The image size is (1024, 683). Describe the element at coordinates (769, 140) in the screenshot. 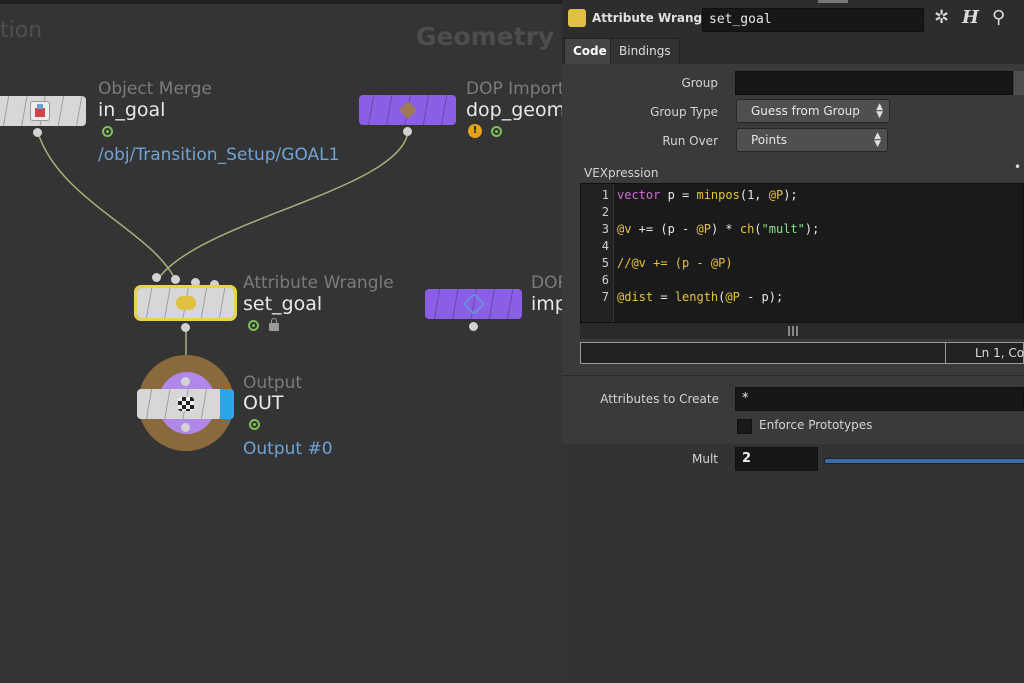

I see `run-over-value: Points` at that location.